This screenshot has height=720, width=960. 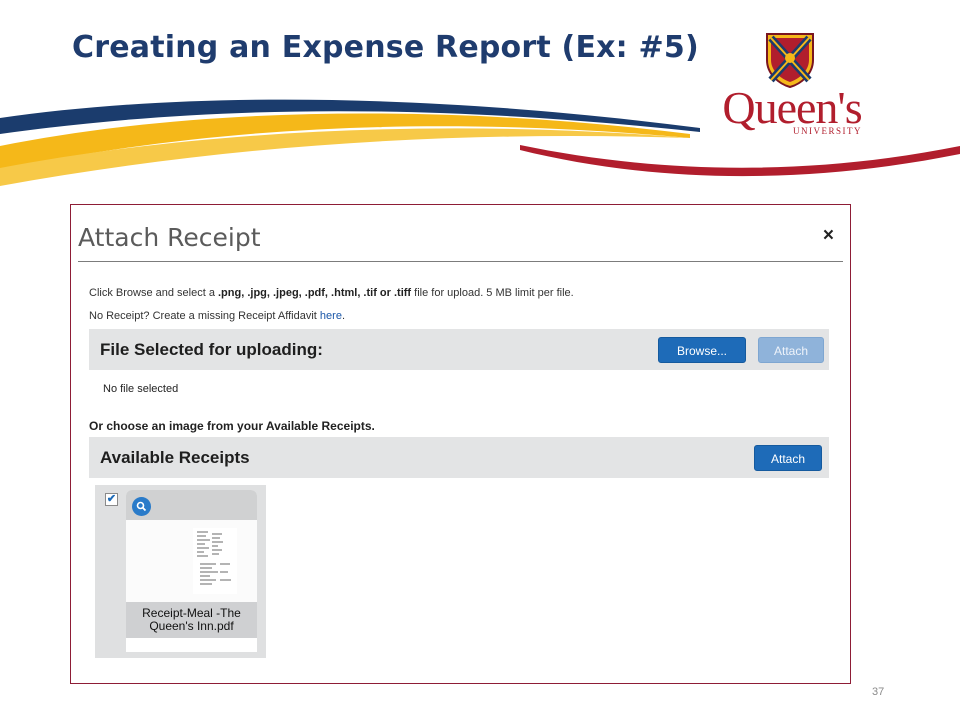 What do you see at coordinates (153, 293) in the screenshot?
I see `instructions-prefix: Click Browse and select a` at bounding box center [153, 293].